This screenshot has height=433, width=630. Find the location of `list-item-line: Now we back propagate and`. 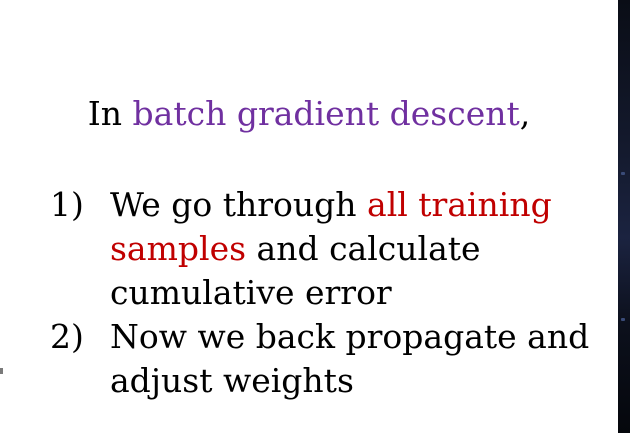

list-item-line: Now we back propagate and is located at coordinates (360, 337).